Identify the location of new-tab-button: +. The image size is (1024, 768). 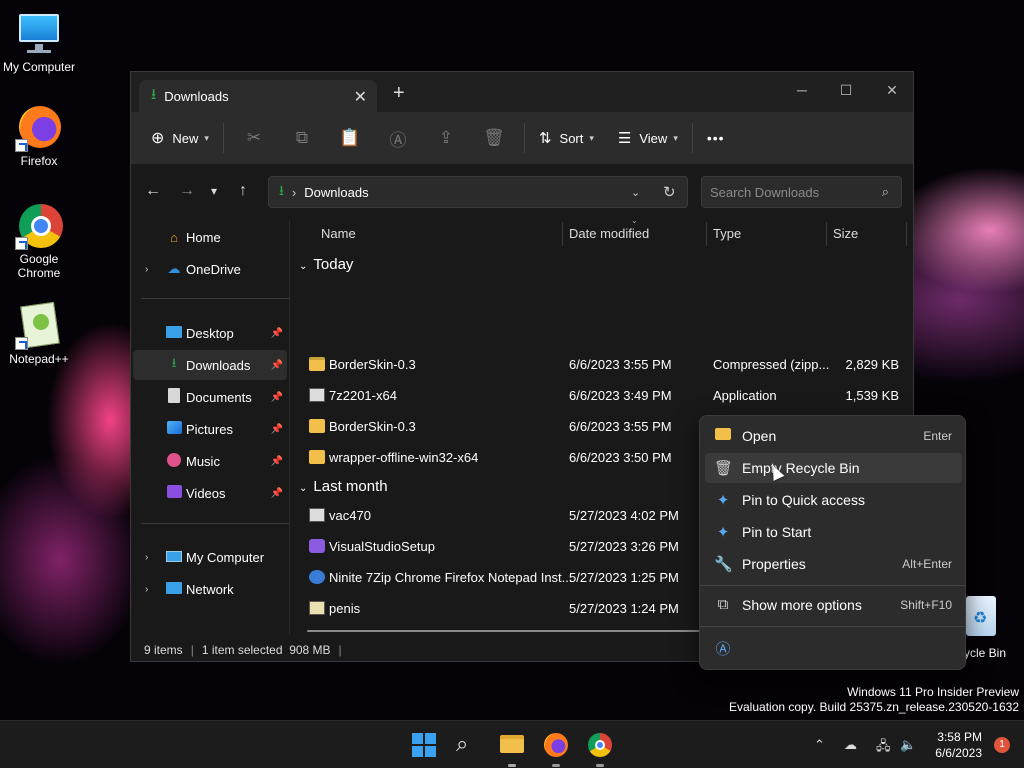
(399, 93).